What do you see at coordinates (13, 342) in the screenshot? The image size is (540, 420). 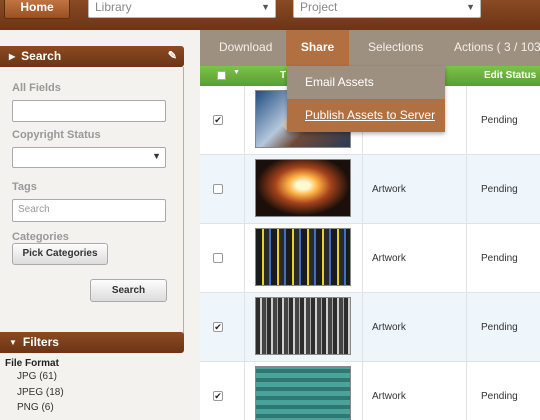 I see `caret-down-icon: ▼` at bounding box center [13, 342].